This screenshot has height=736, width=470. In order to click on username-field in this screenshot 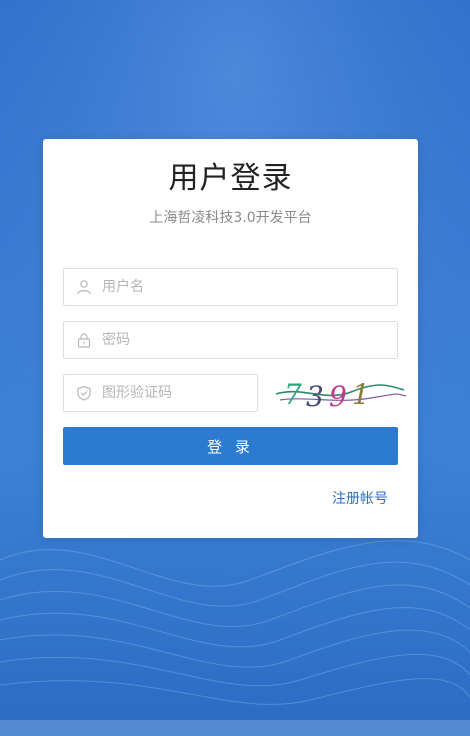, I will do `click(230, 287)`.